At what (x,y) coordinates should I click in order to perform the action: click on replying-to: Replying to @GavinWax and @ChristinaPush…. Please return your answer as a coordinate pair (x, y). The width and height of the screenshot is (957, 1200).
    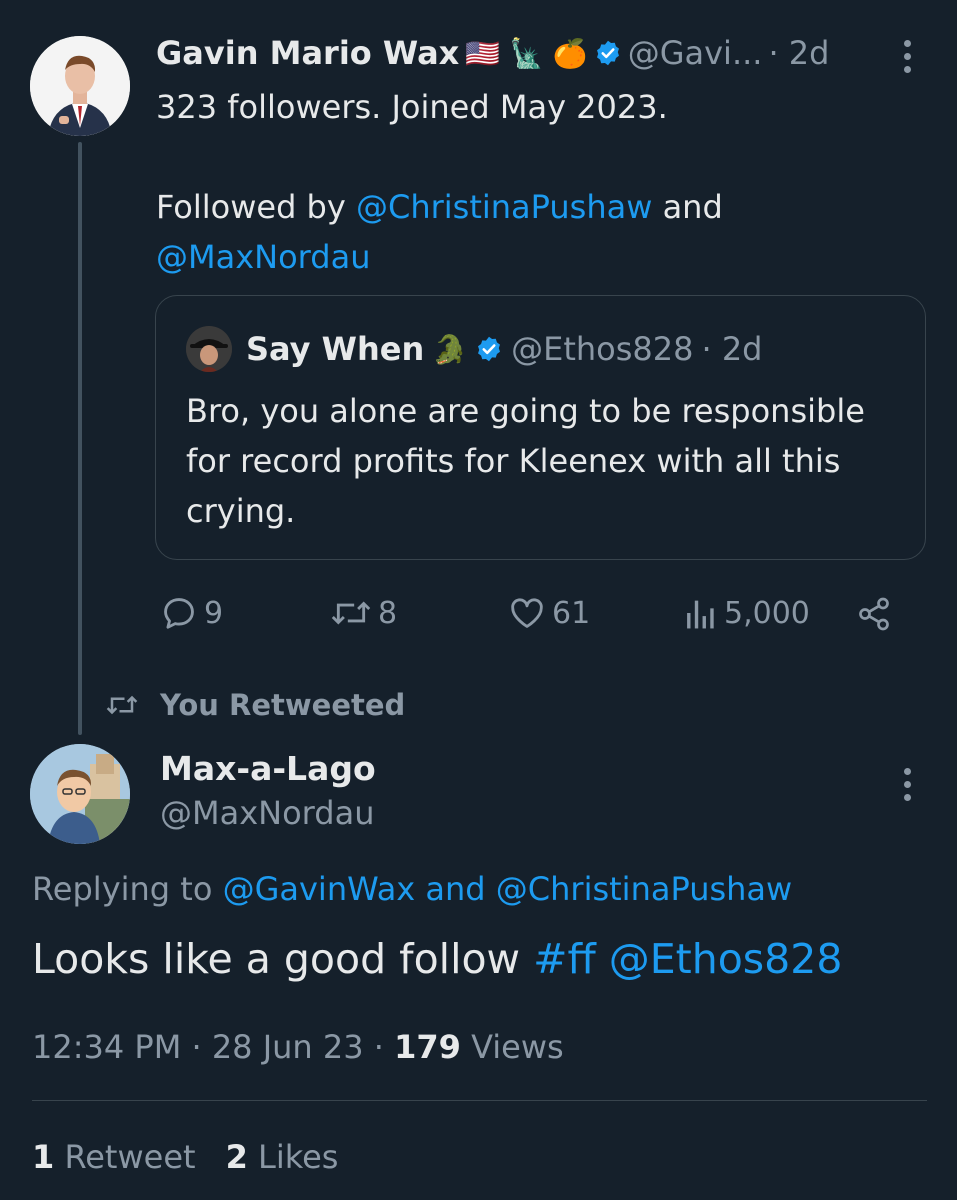
    Looking at the image, I should click on (412, 889).